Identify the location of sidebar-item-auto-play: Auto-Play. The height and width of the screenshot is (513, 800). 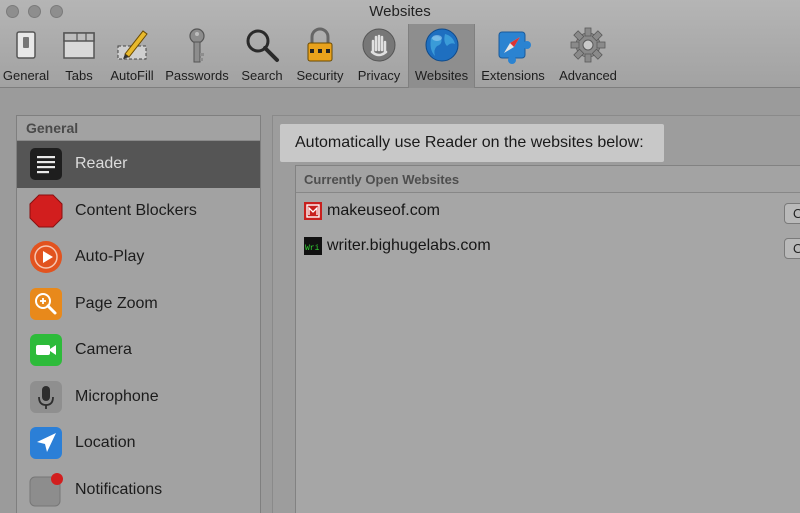
(138, 257).